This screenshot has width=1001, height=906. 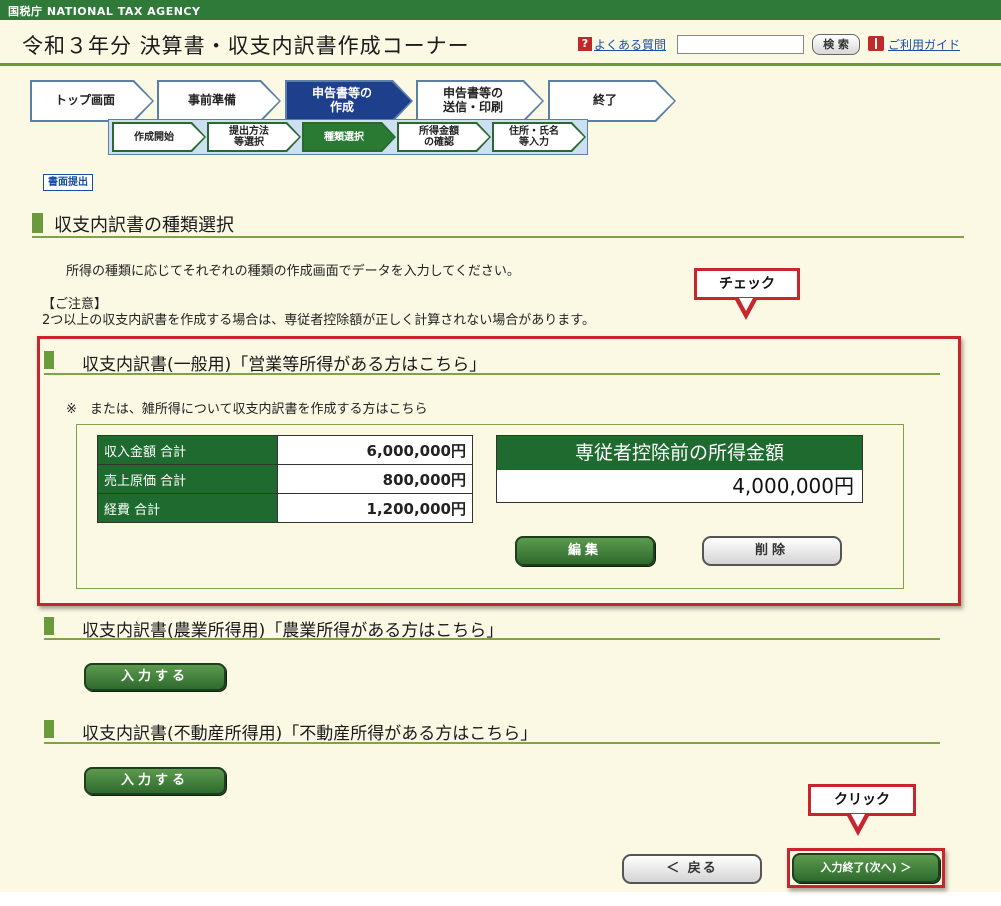 I want to click on submission-method-tag: 書面提出, so click(x=68, y=182).